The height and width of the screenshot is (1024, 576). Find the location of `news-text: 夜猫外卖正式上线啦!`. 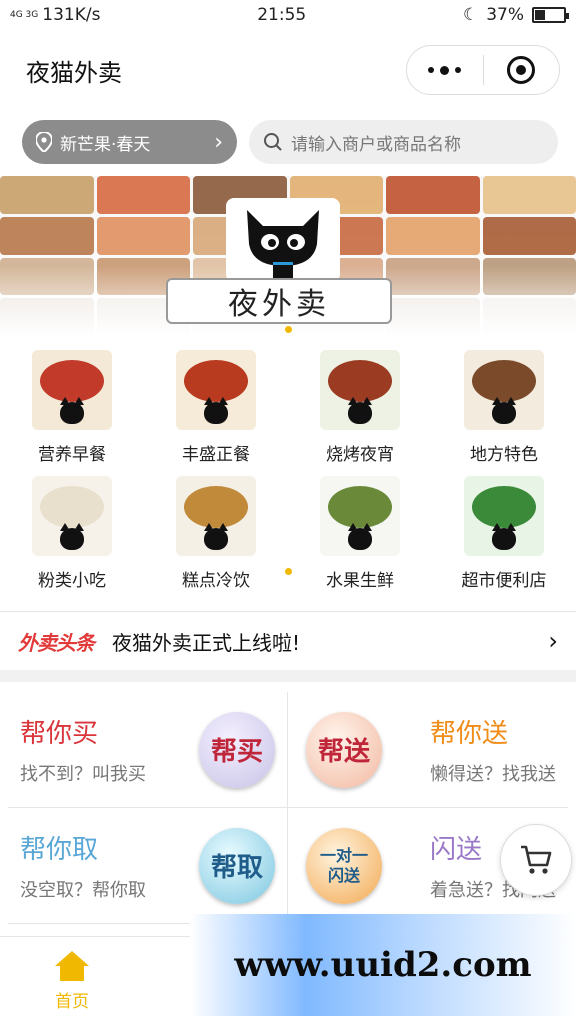

news-text: 夜猫外卖正式上线啦! is located at coordinates (206, 642).